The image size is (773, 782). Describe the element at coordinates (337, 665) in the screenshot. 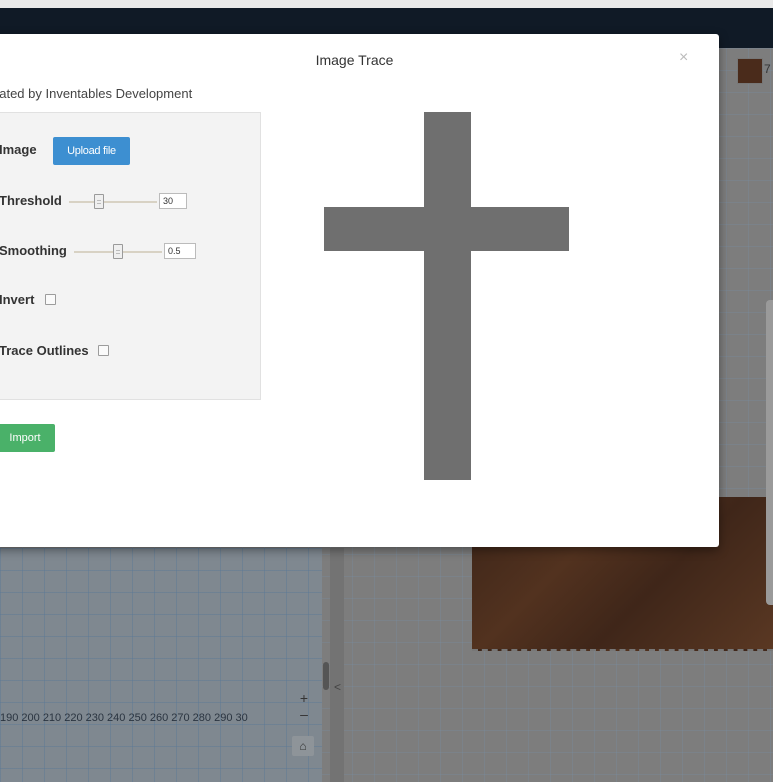

I see `panel-divider` at that location.